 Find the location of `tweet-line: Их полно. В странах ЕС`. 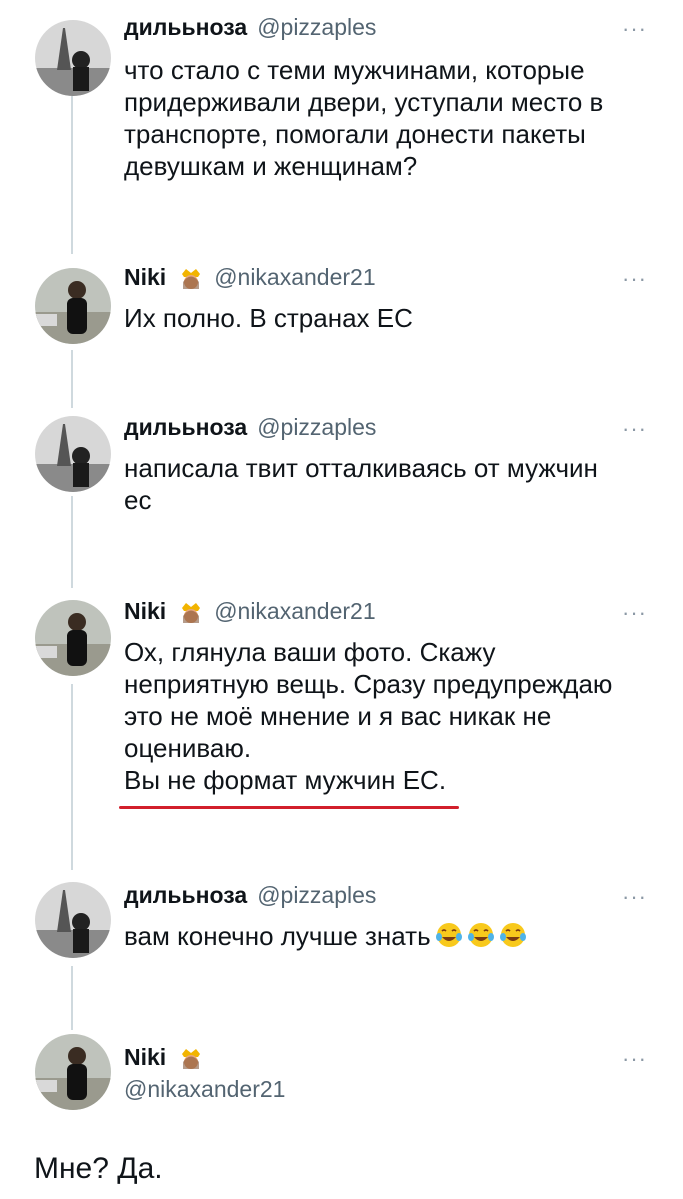

tweet-line: Их полно. В странах ЕС is located at coordinates (268, 318).